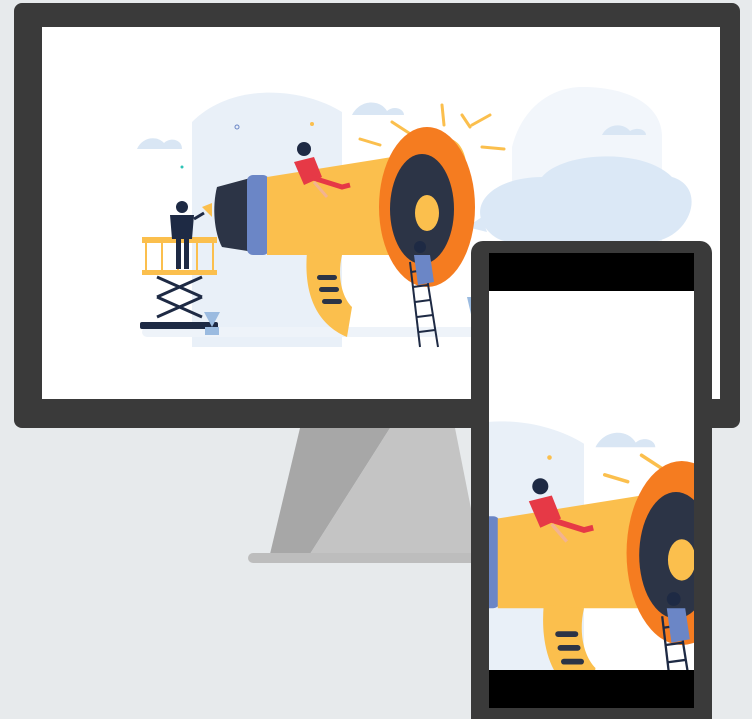 The height and width of the screenshot is (719, 752). I want to click on phone-bottom-bezel, so click(591, 689).